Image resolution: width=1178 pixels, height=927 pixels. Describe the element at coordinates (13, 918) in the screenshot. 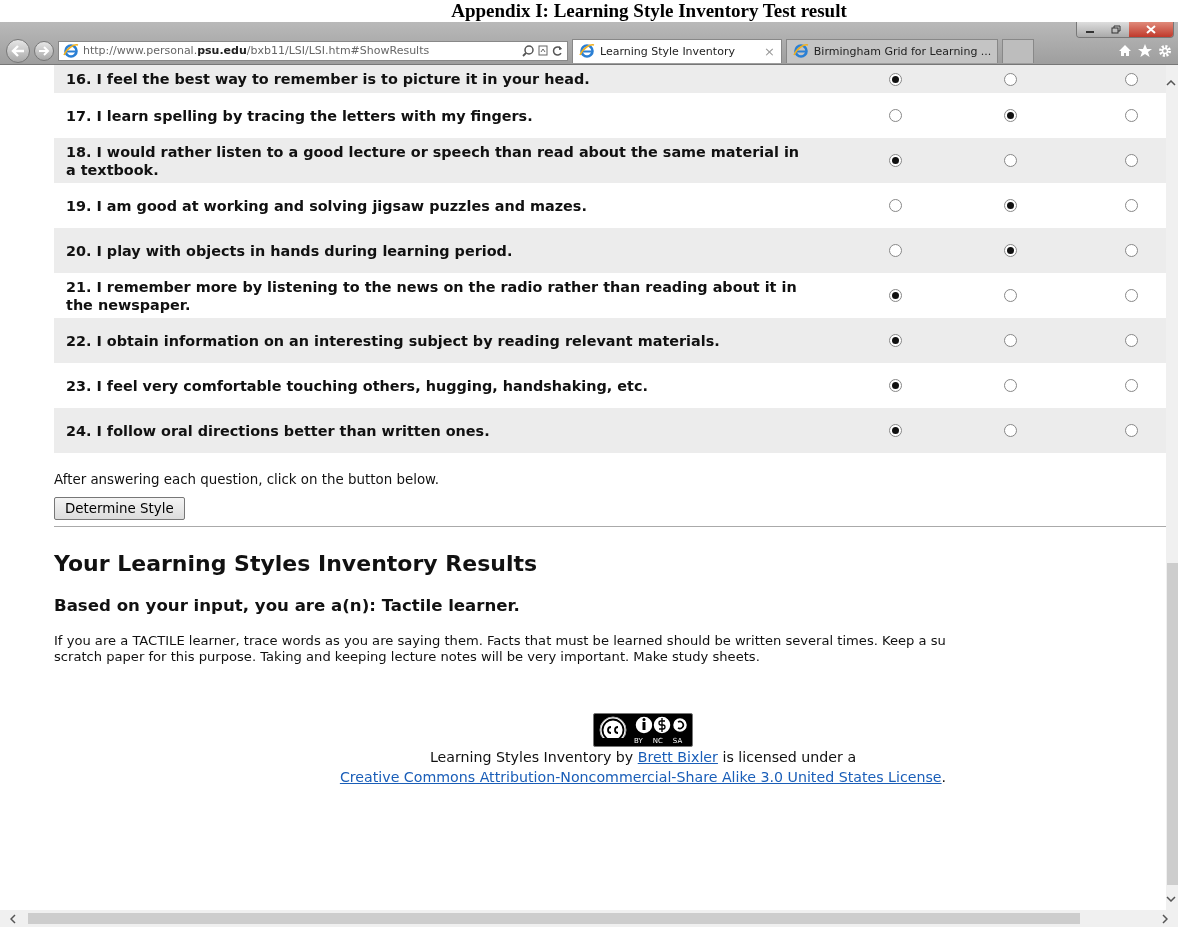

I see `scroll-left-icon` at that location.